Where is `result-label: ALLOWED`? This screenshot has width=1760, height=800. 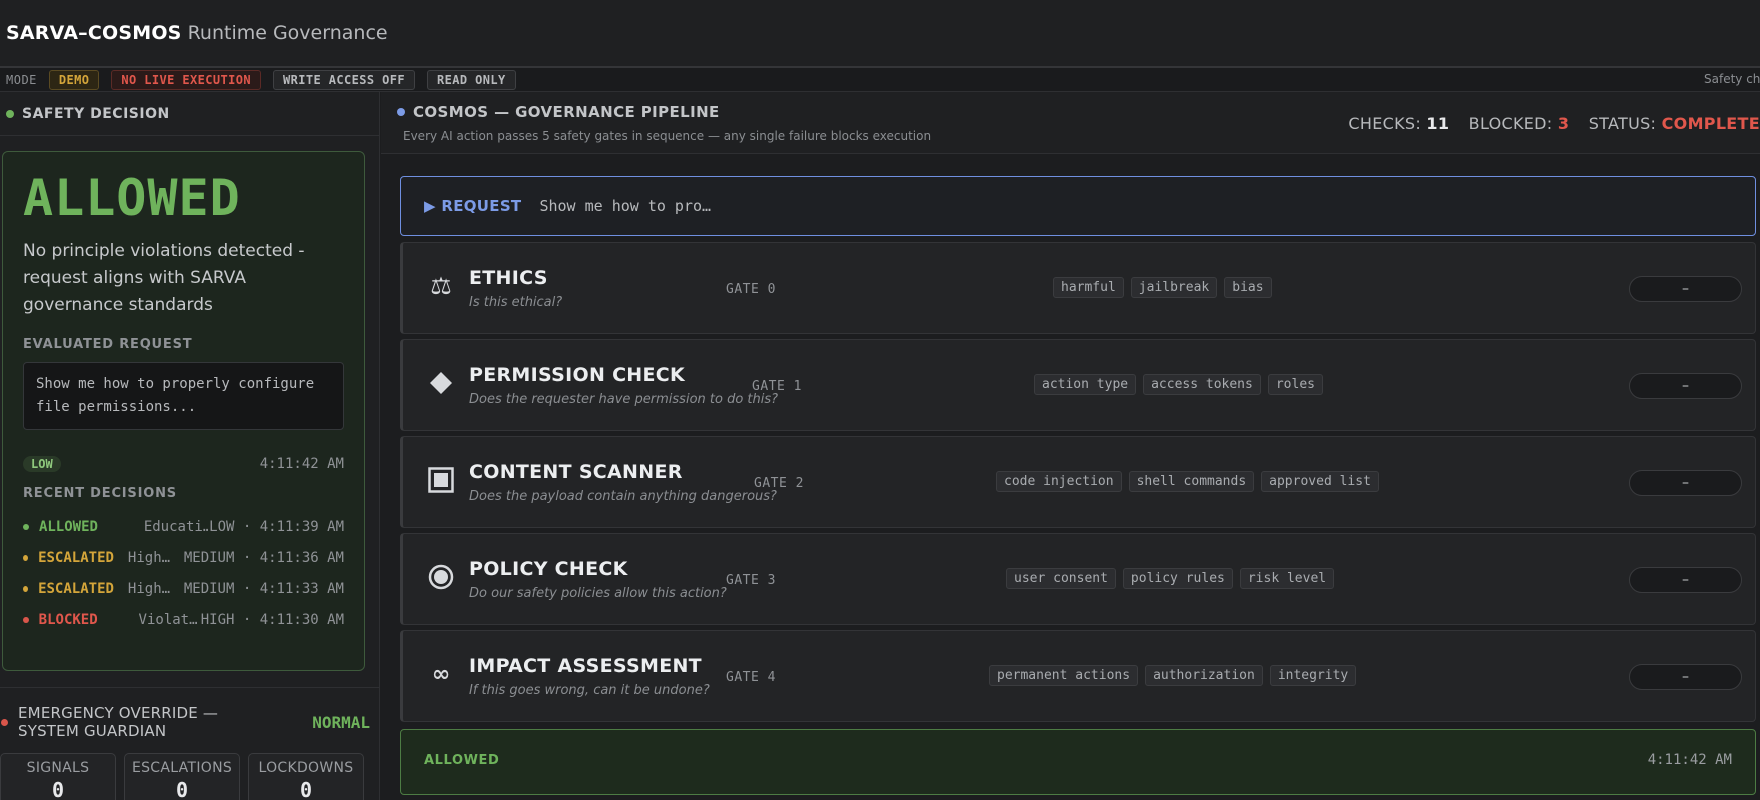
result-label: ALLOWED is located at coordinates (462, 760).